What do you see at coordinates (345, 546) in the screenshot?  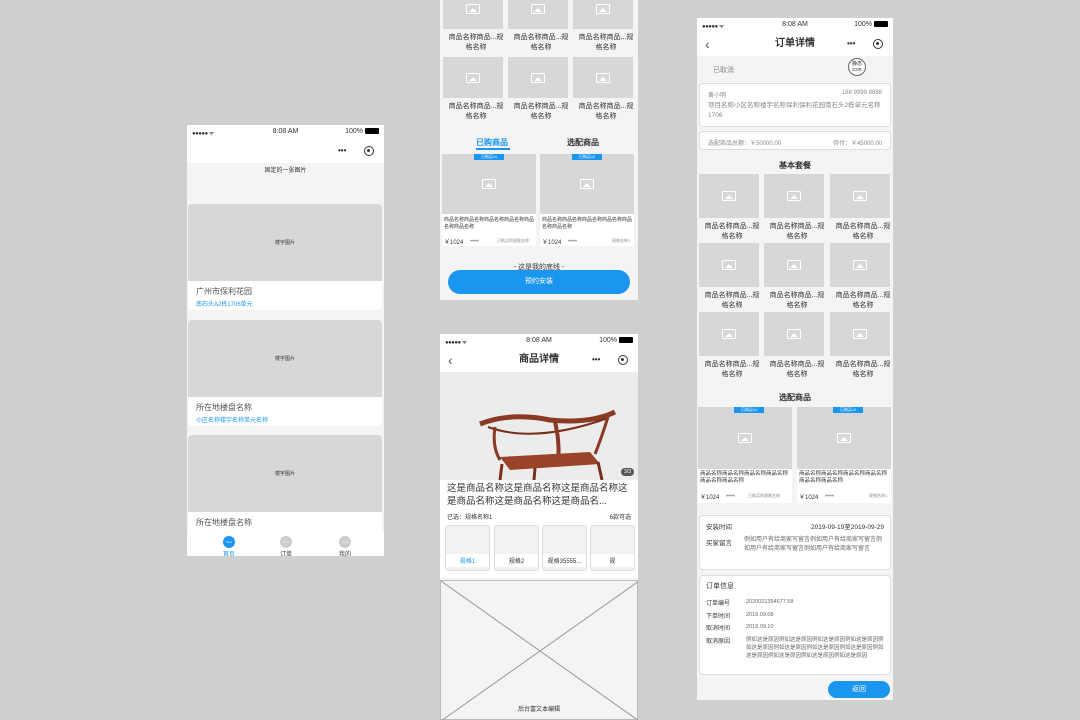 I see `tab-mine: icon 我的` at bounding box center [345, 546].